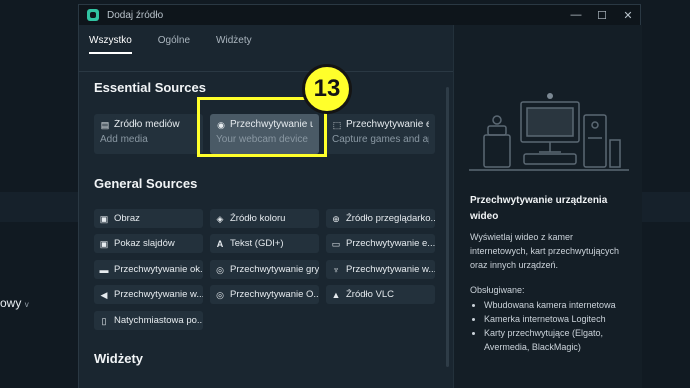  I want to click on tab-divider, so click(266, 71).